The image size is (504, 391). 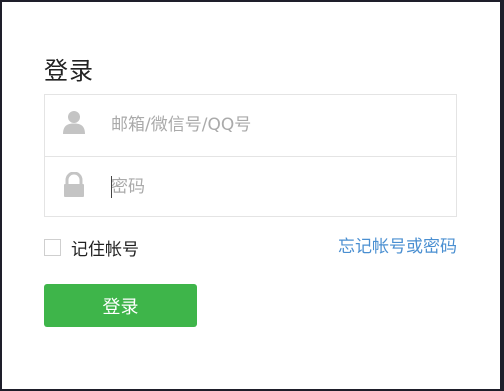 What do you see at coordinates (105, 249) in the screenshot?
I see `remember-label: 记住帐号` at bounding box center [105, 249].